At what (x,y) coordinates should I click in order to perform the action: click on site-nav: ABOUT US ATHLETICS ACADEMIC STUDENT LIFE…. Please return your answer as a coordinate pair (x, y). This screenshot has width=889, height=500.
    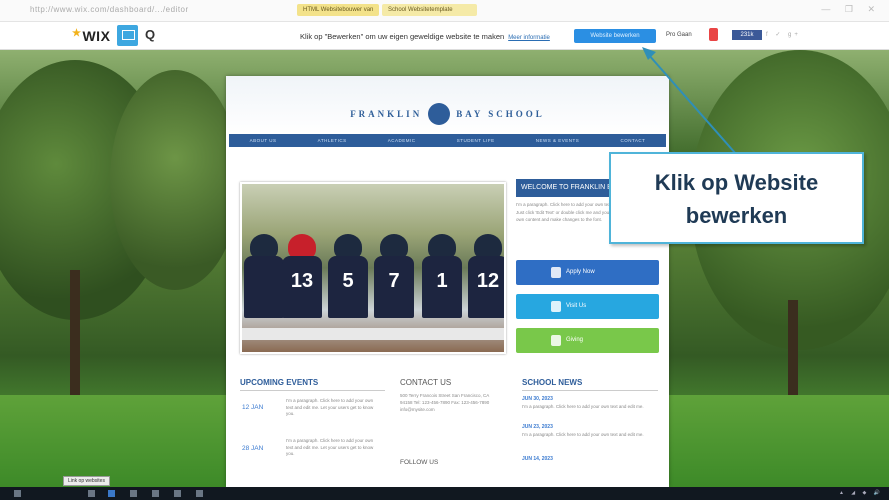
    Looking at the image, I should click on (447, 140).